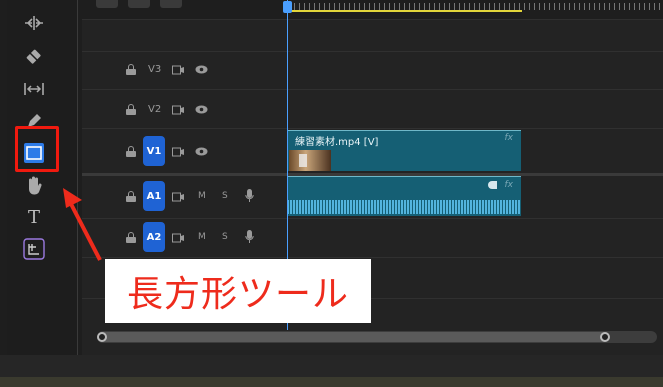 This screenshot has width=663, height=387. Describe the element at coordinates (154, 69) in the screenshot. I see `track-name-v3: V3` at that location.